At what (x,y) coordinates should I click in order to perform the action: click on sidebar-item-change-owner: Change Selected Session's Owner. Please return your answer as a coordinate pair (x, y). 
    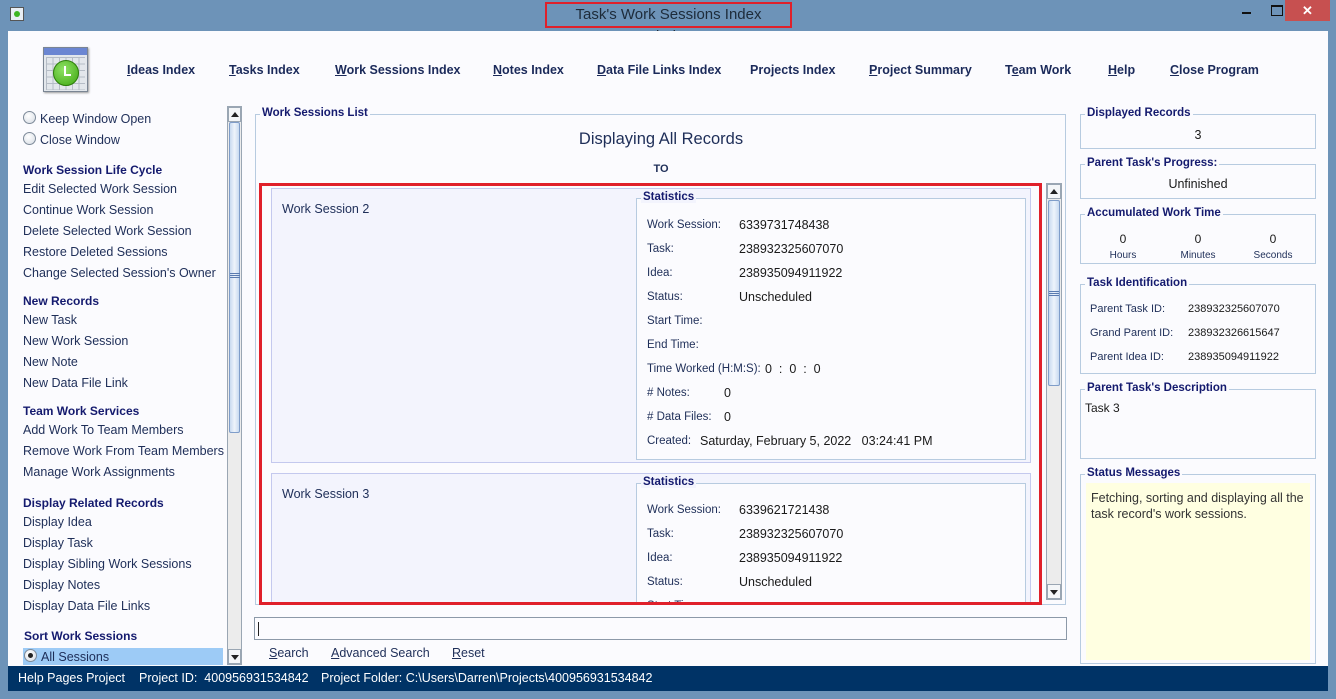
    Looking at the image, I should click on (119, 273).